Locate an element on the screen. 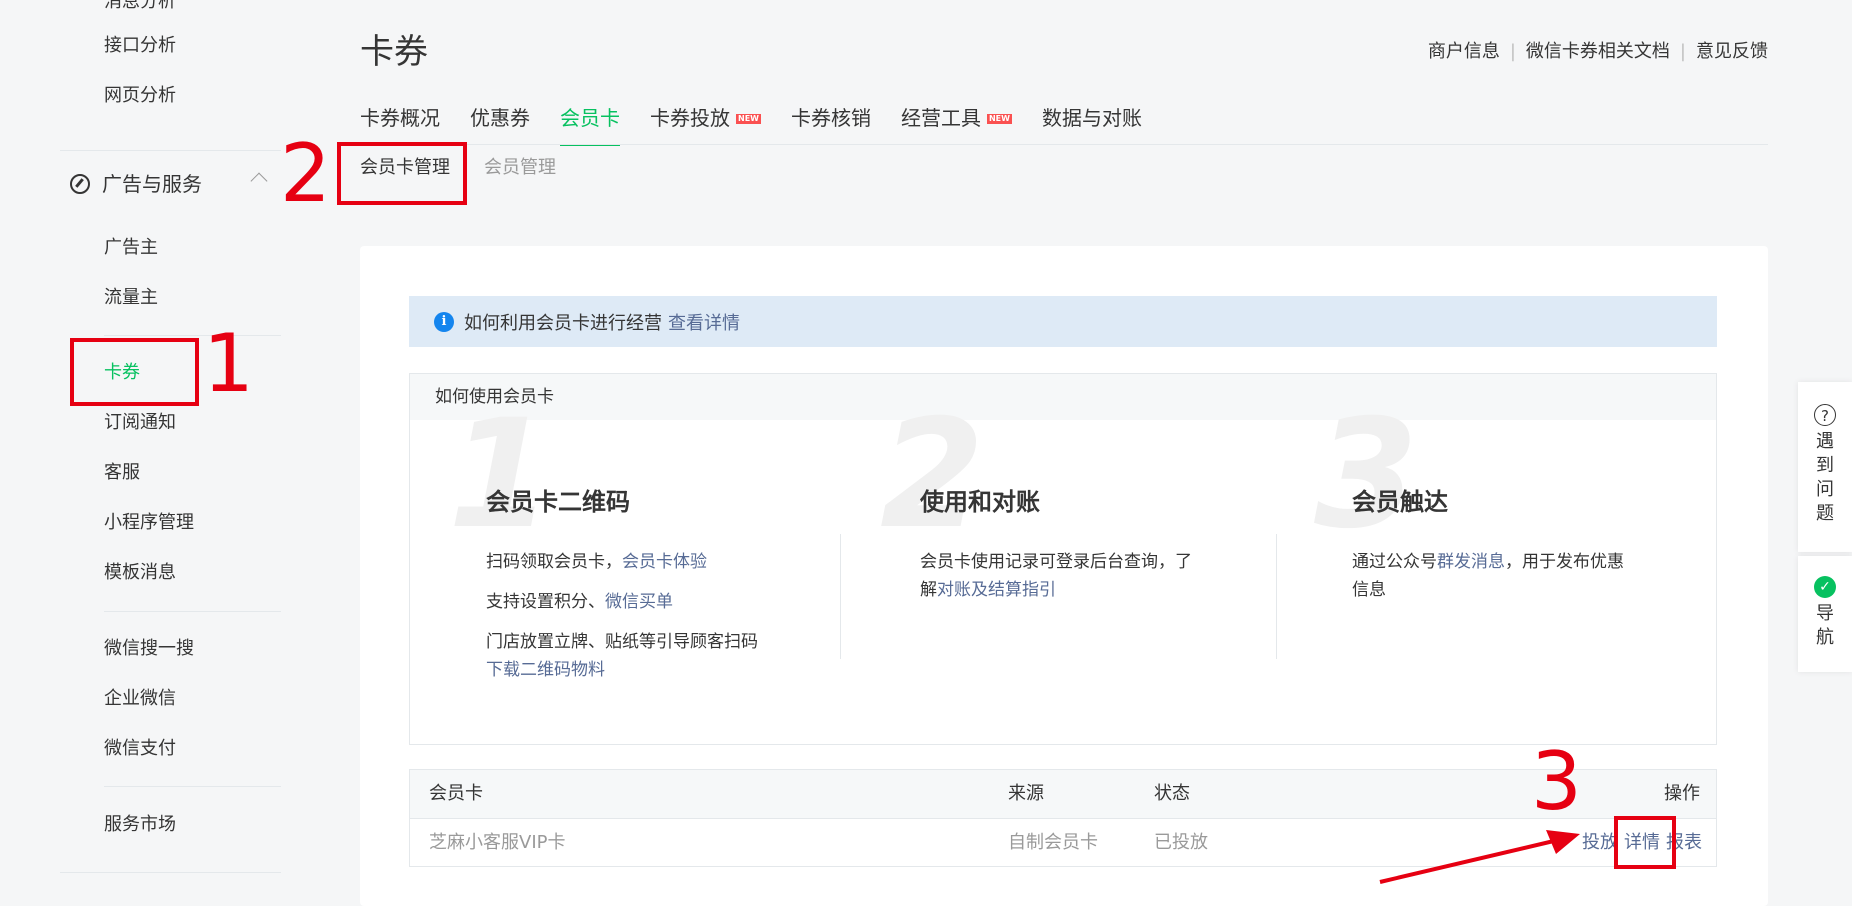  col-header-card: 会员卡 is located at coordinates (456, 793).